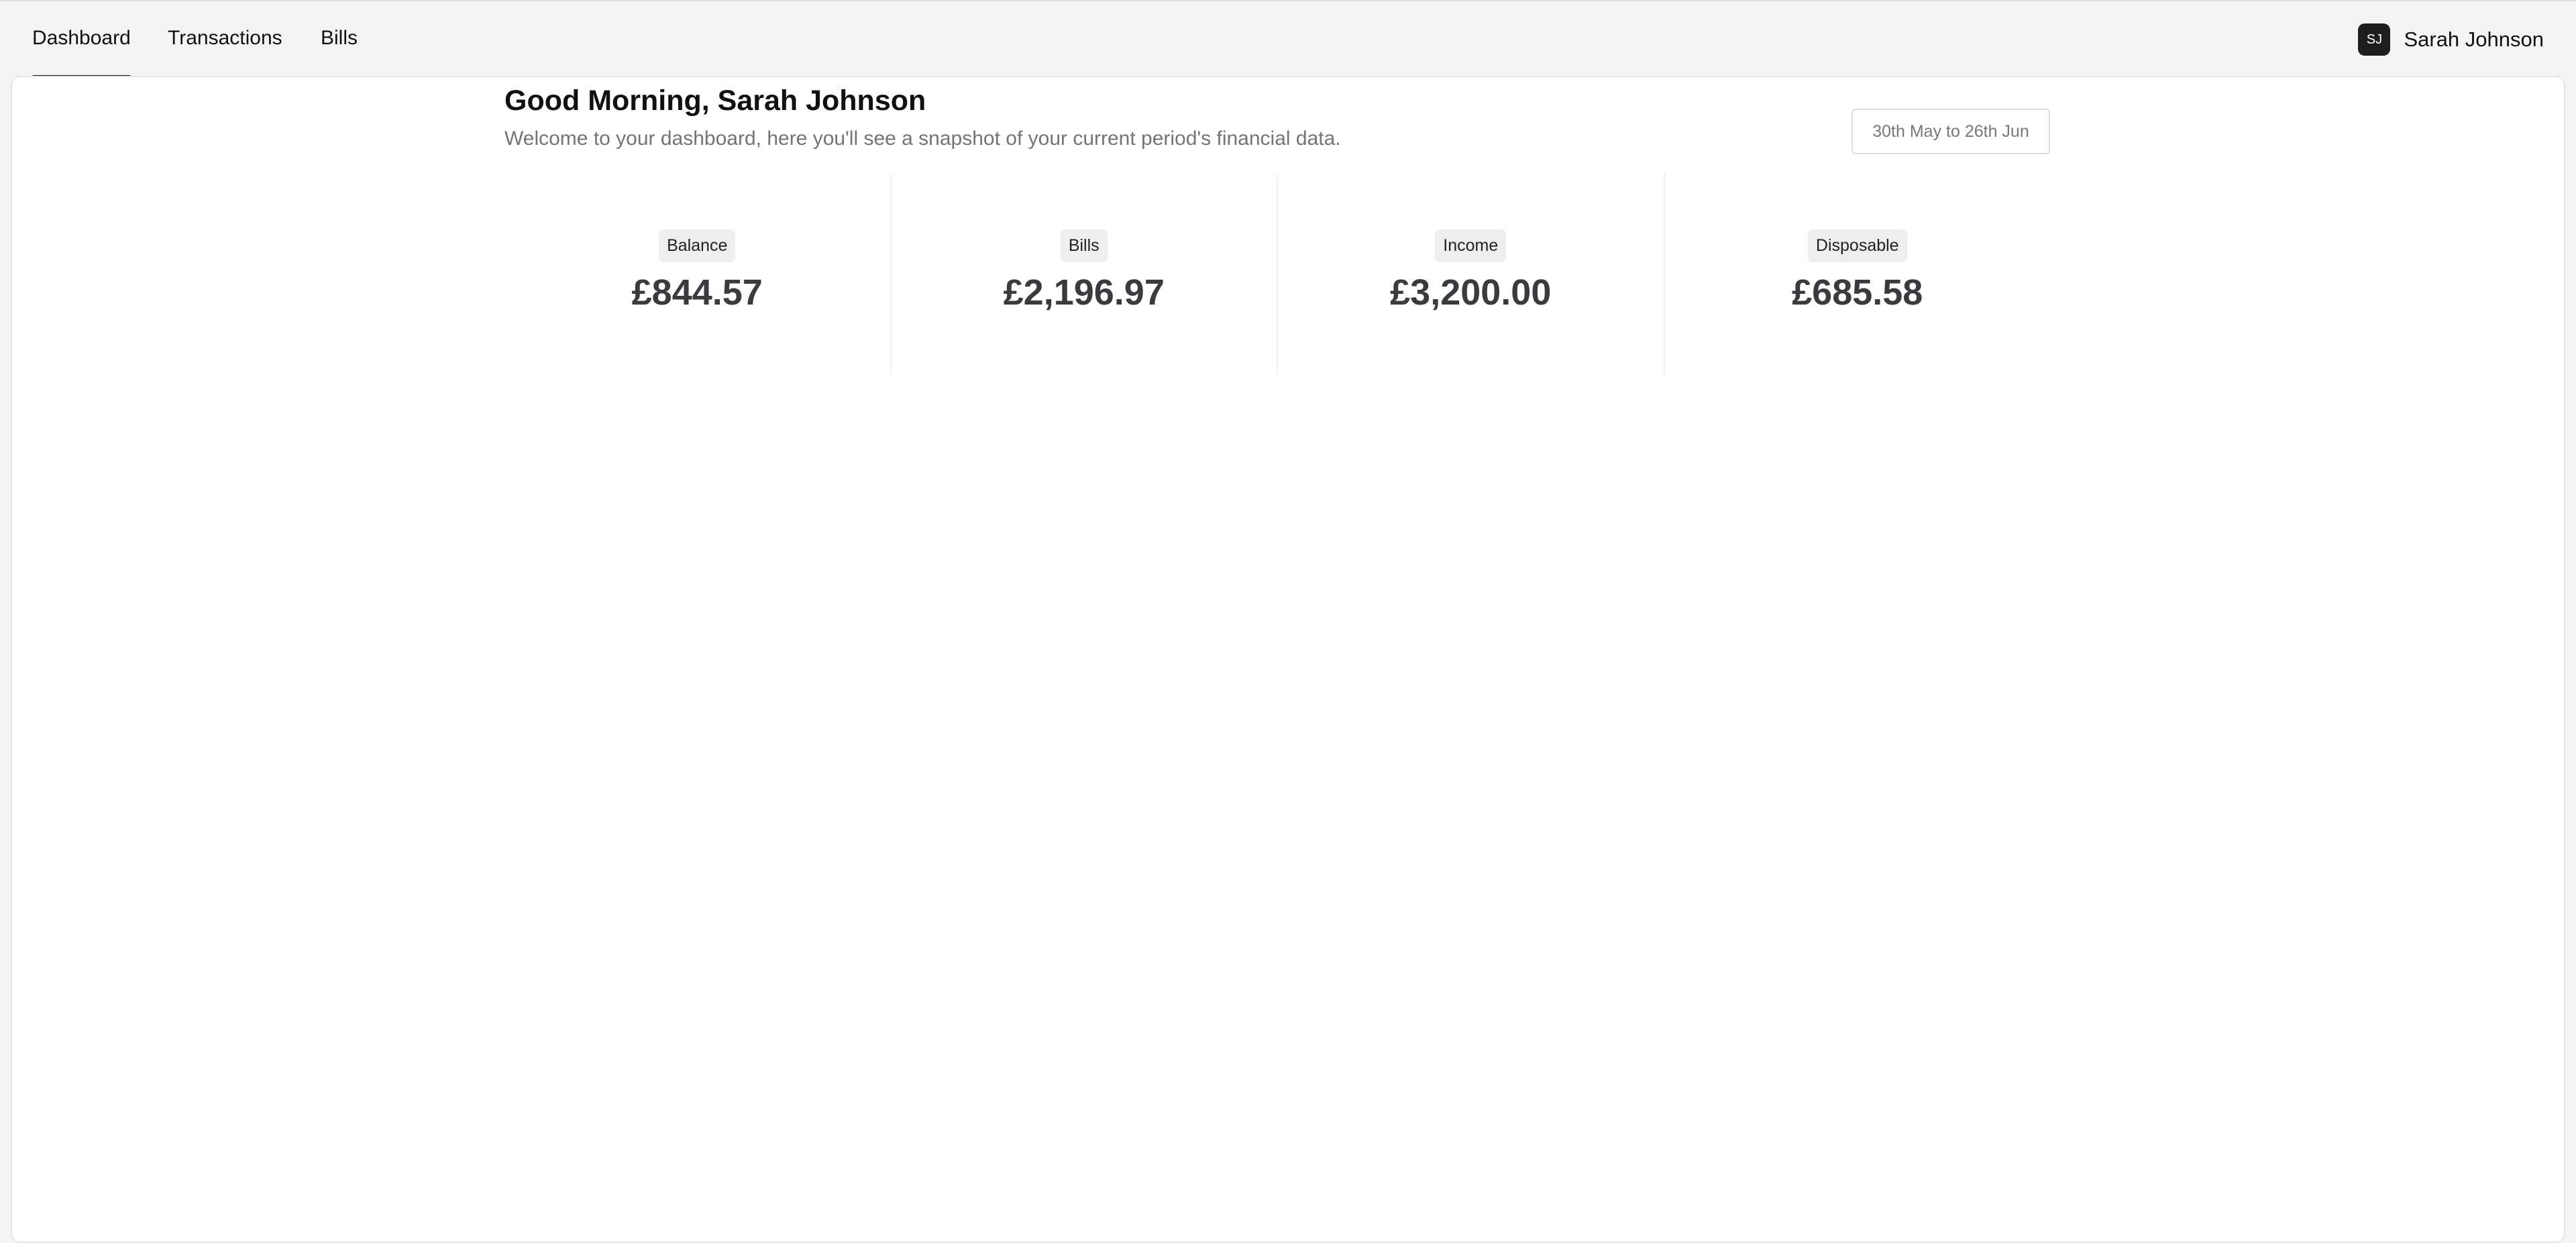 This screenshot has width=2576, height=1243. Describe the element at coordinates (1084, 245) in the screenshot. I see `stat-bills-label: Bills` at that location.